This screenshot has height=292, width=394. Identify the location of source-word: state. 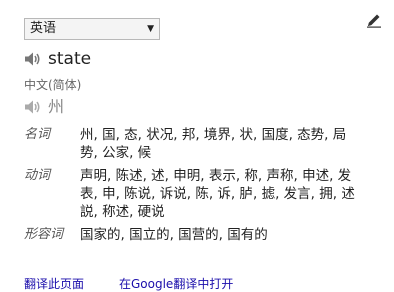
(70, 59).